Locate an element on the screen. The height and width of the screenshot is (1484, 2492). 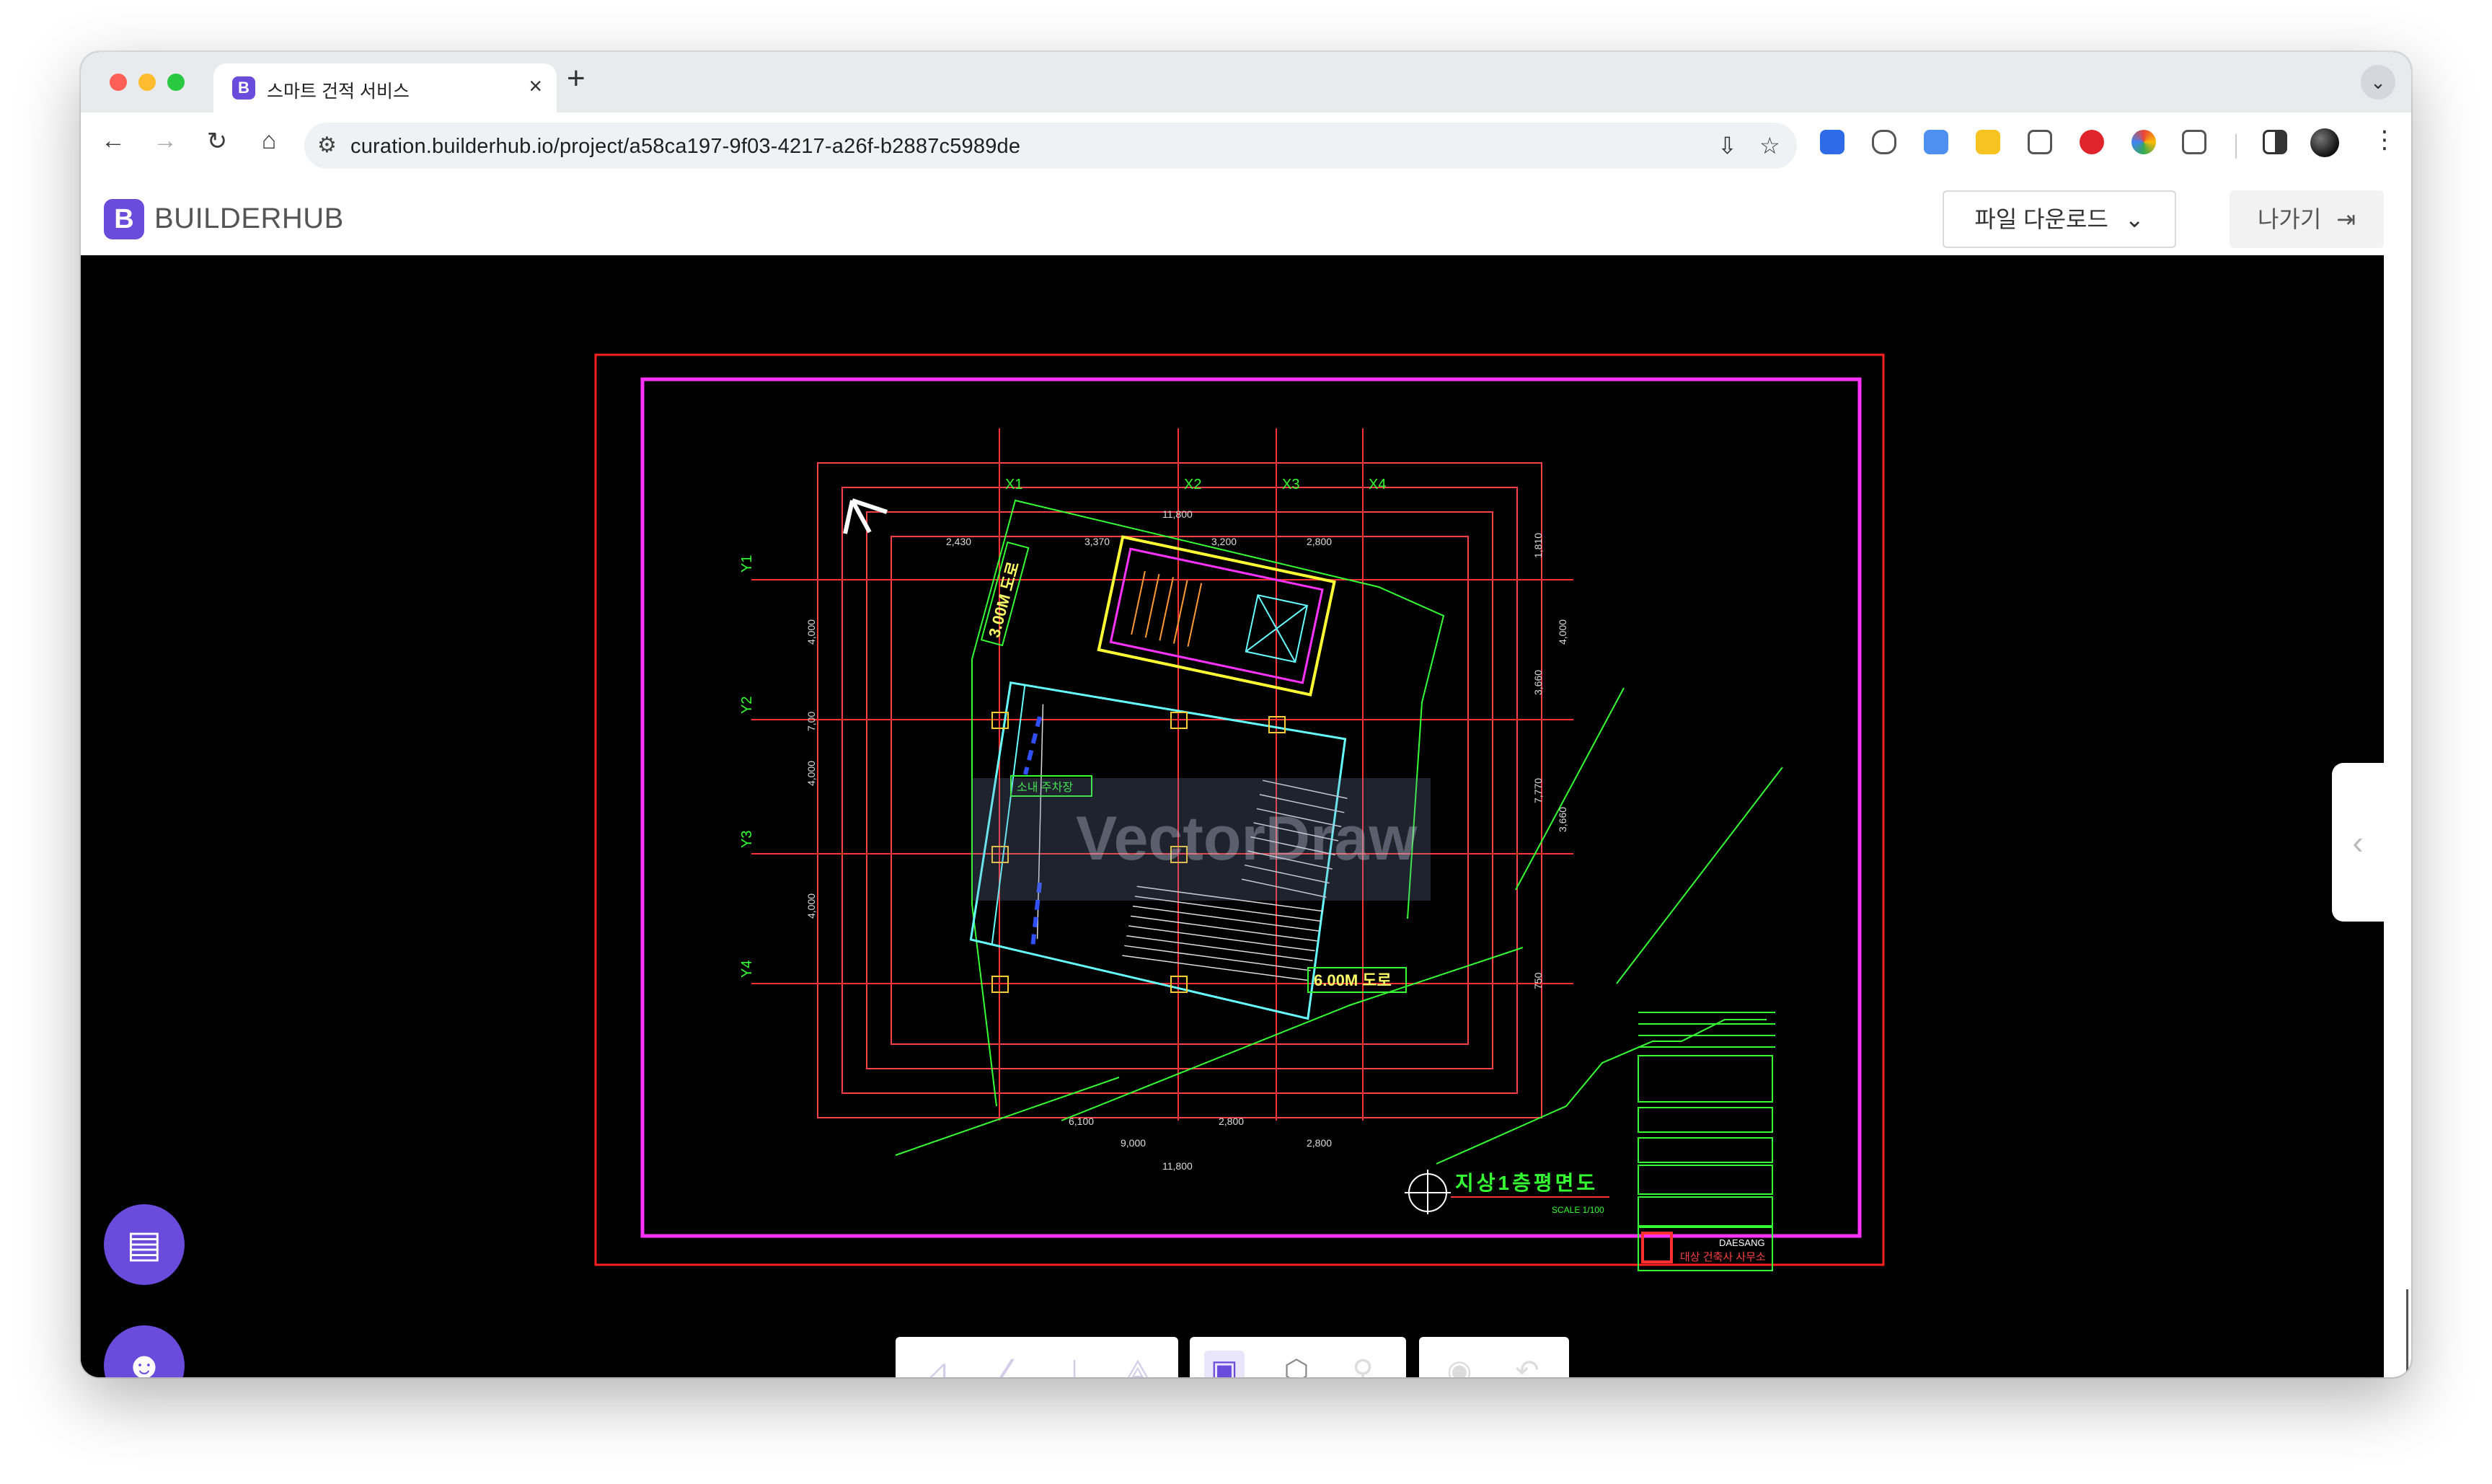
dim-left-4: 4,000 is located at coordinates (811, 906).